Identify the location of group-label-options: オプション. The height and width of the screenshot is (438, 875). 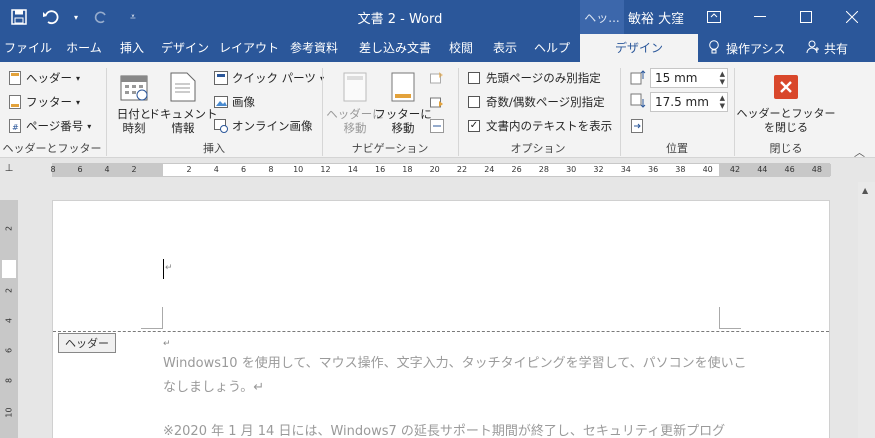
(538, 148).